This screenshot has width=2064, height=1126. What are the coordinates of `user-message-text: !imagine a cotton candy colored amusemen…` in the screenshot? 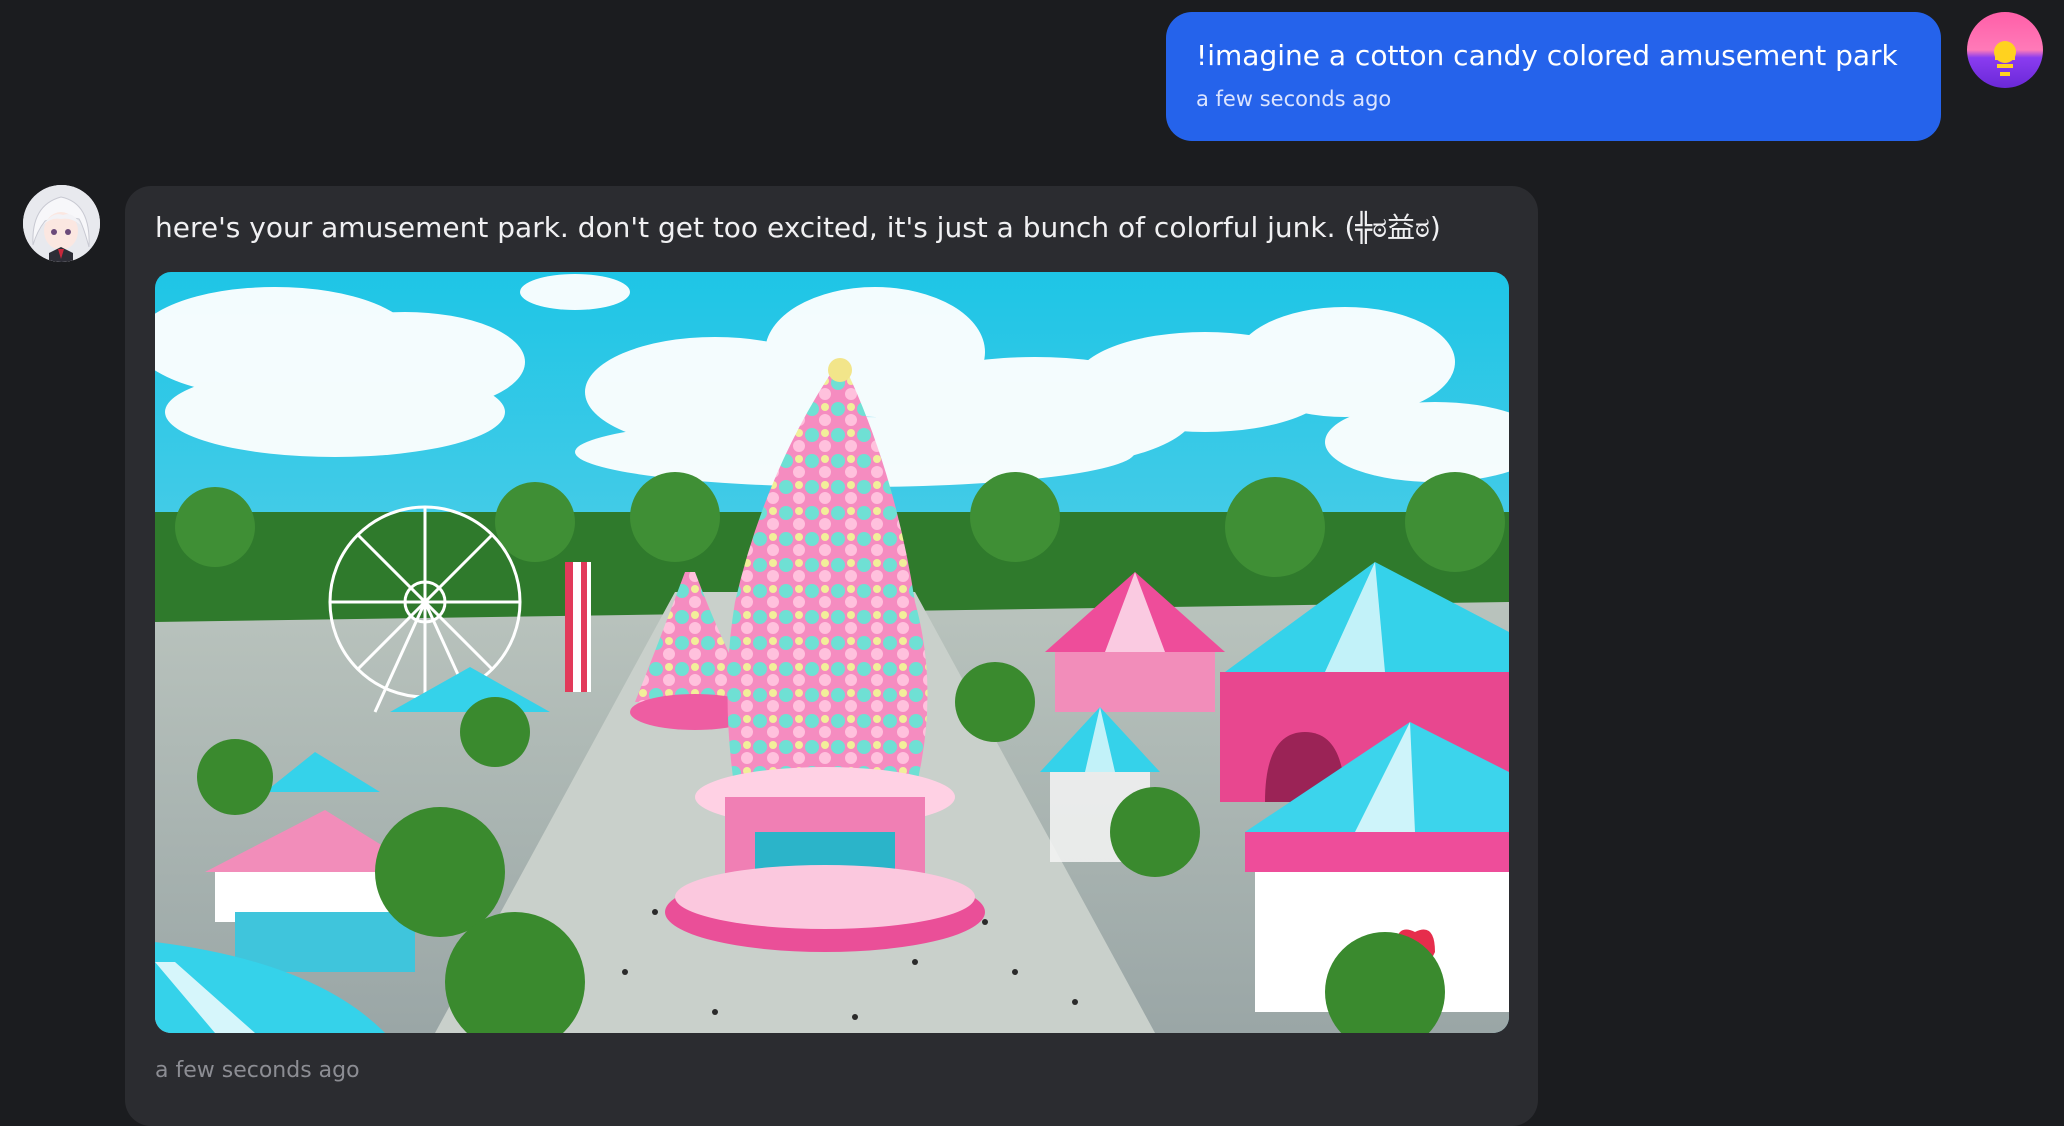 It's located at (1547, 55).